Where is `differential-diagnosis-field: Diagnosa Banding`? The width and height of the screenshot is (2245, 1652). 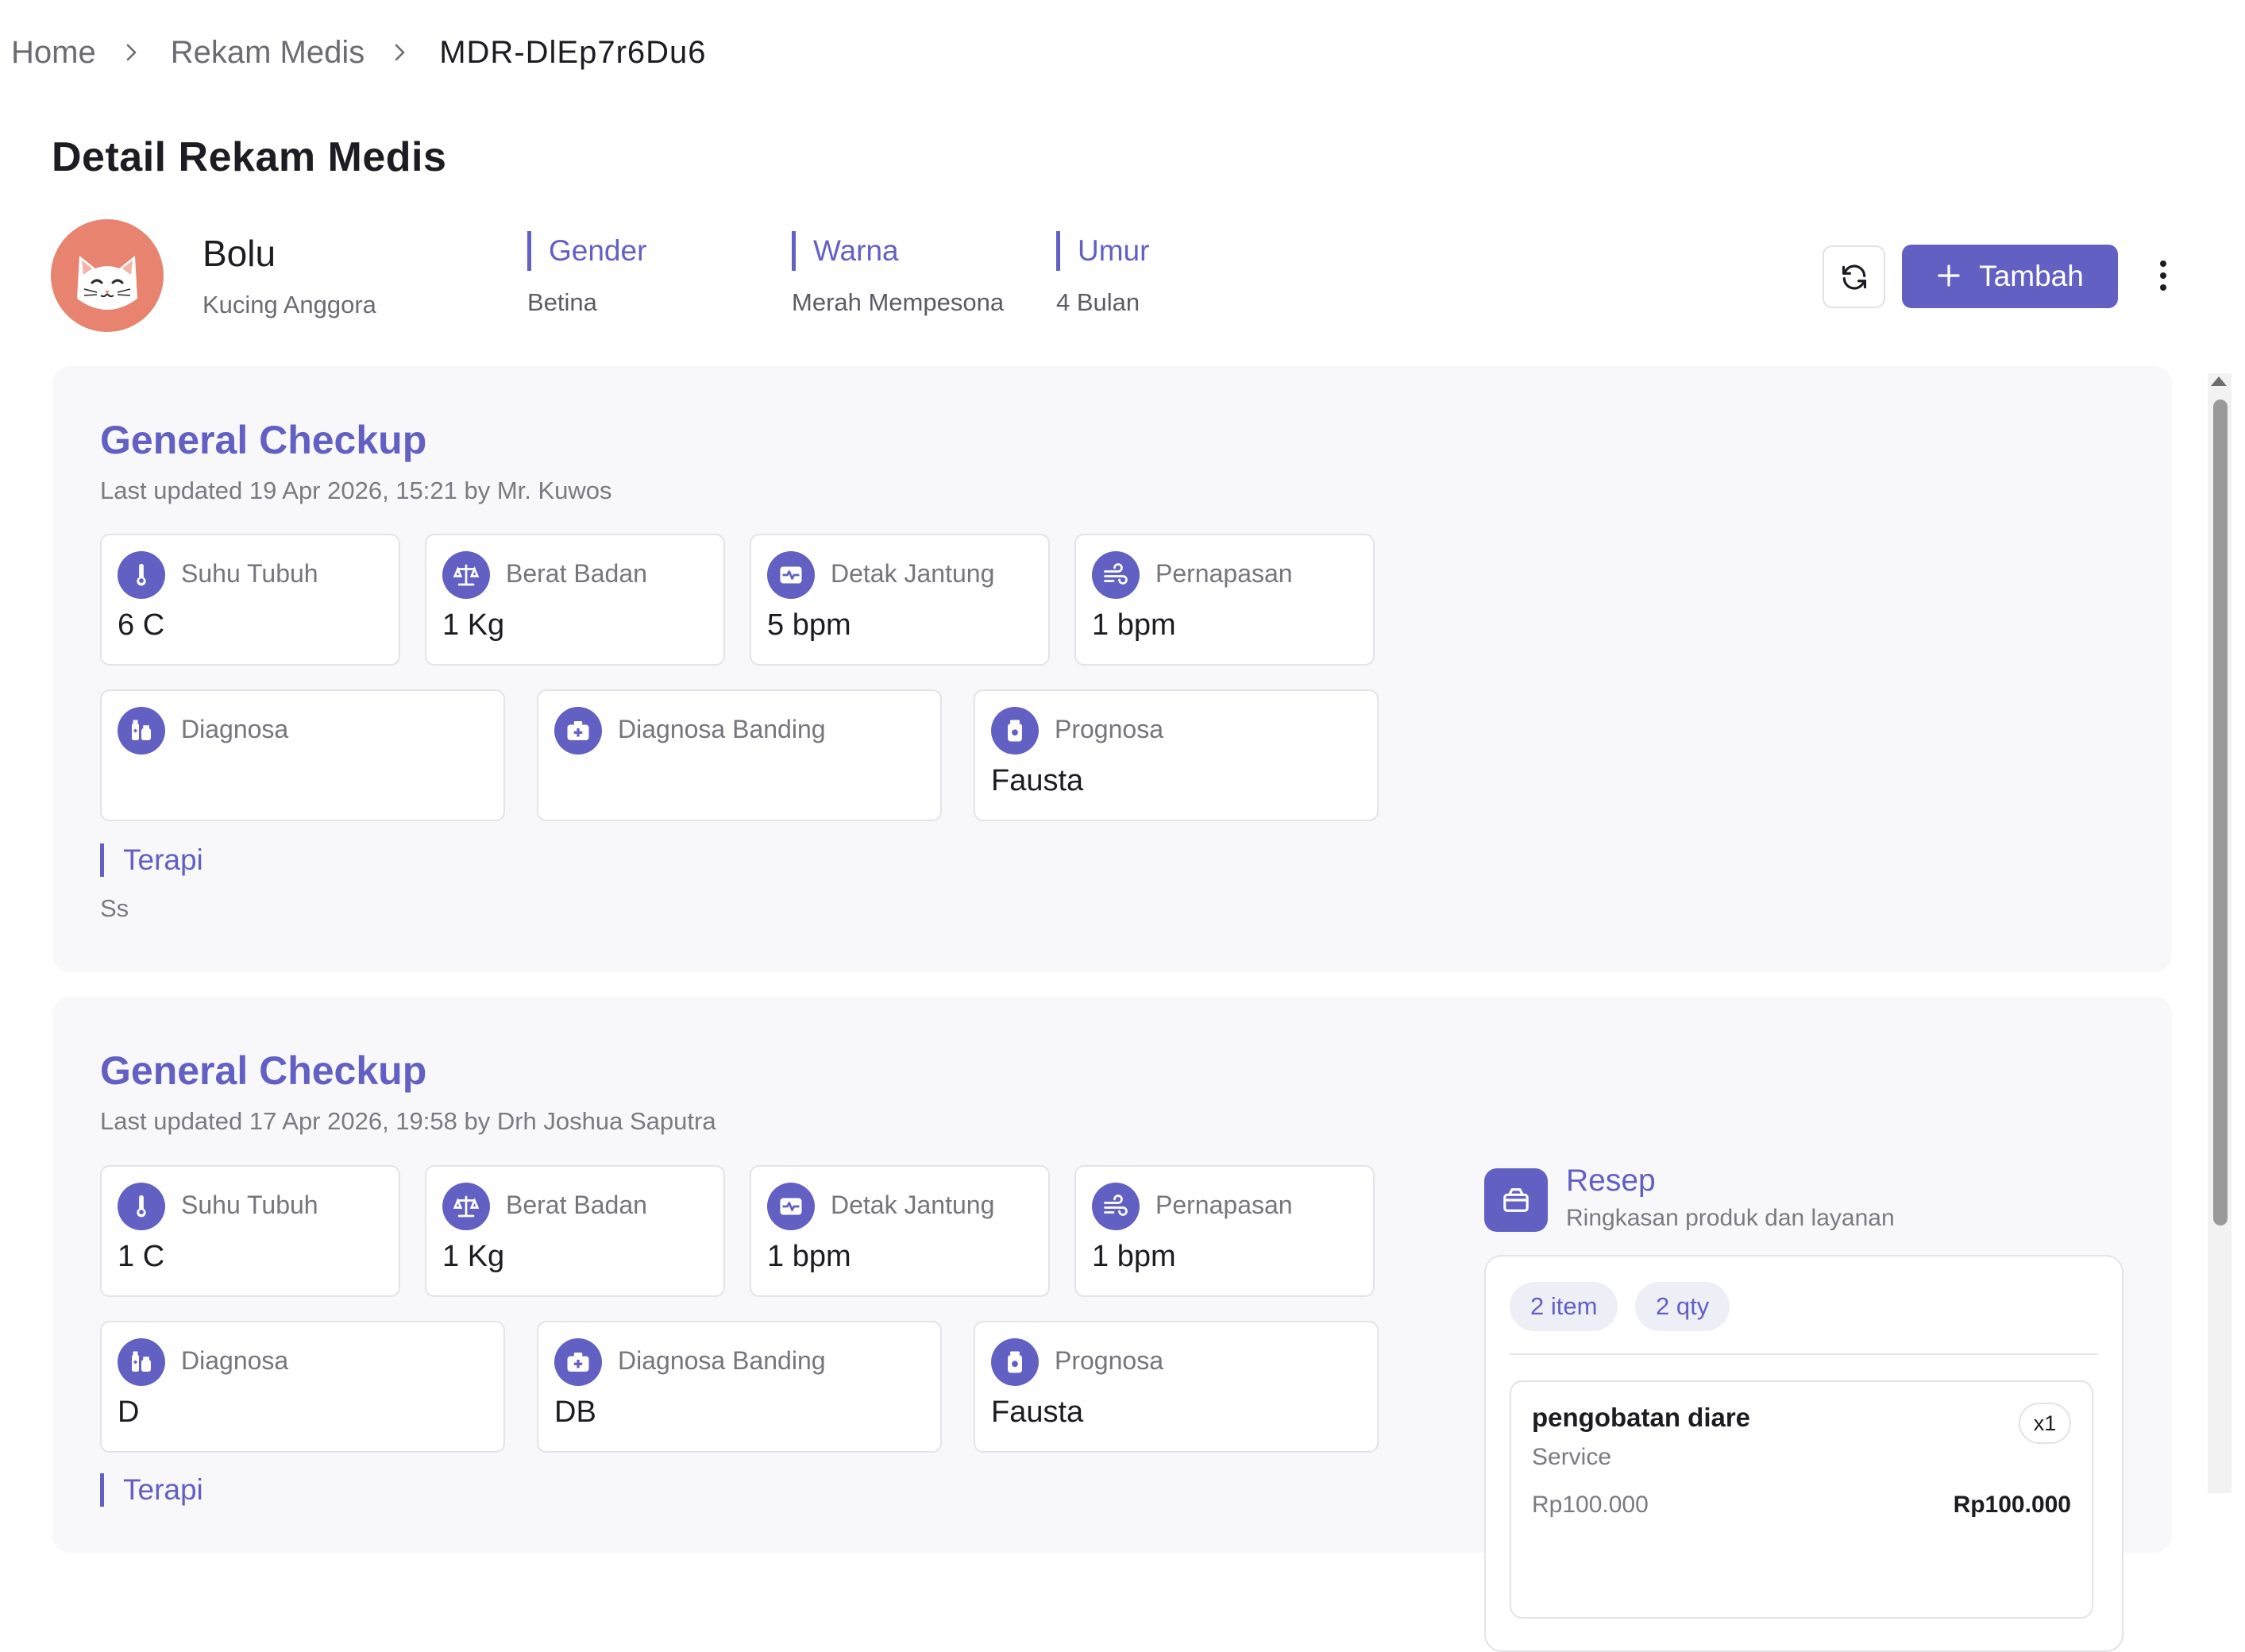
differential-diagnosis-field: Diagnosa Banding is located at coordinates (739, 755).